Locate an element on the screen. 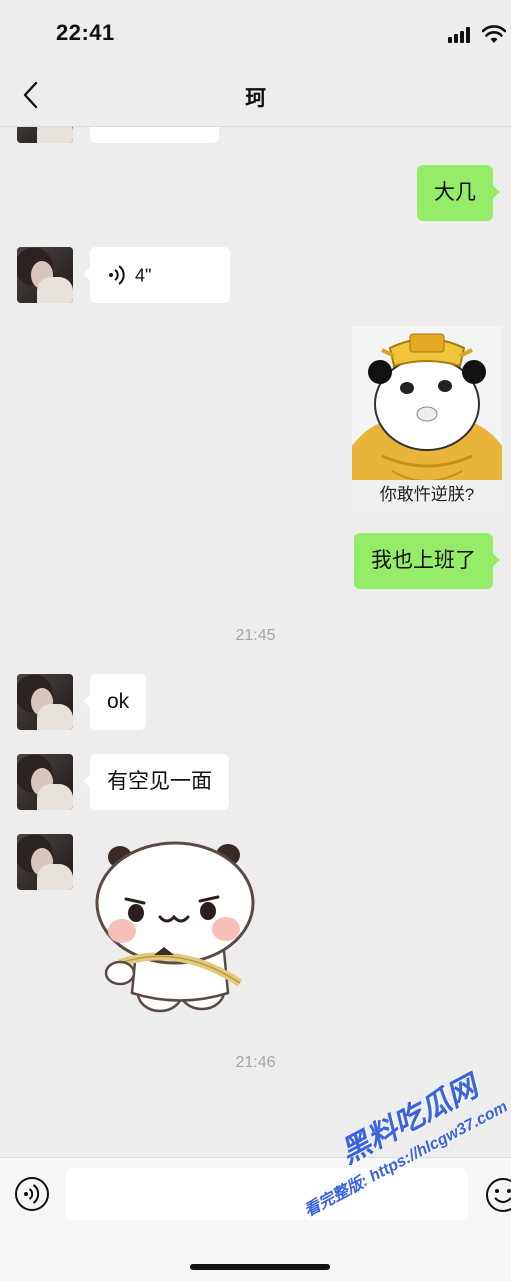 The width and height of the screenshot is (511, 1281). voice-wave-icon is located at coordinates (117, 275).